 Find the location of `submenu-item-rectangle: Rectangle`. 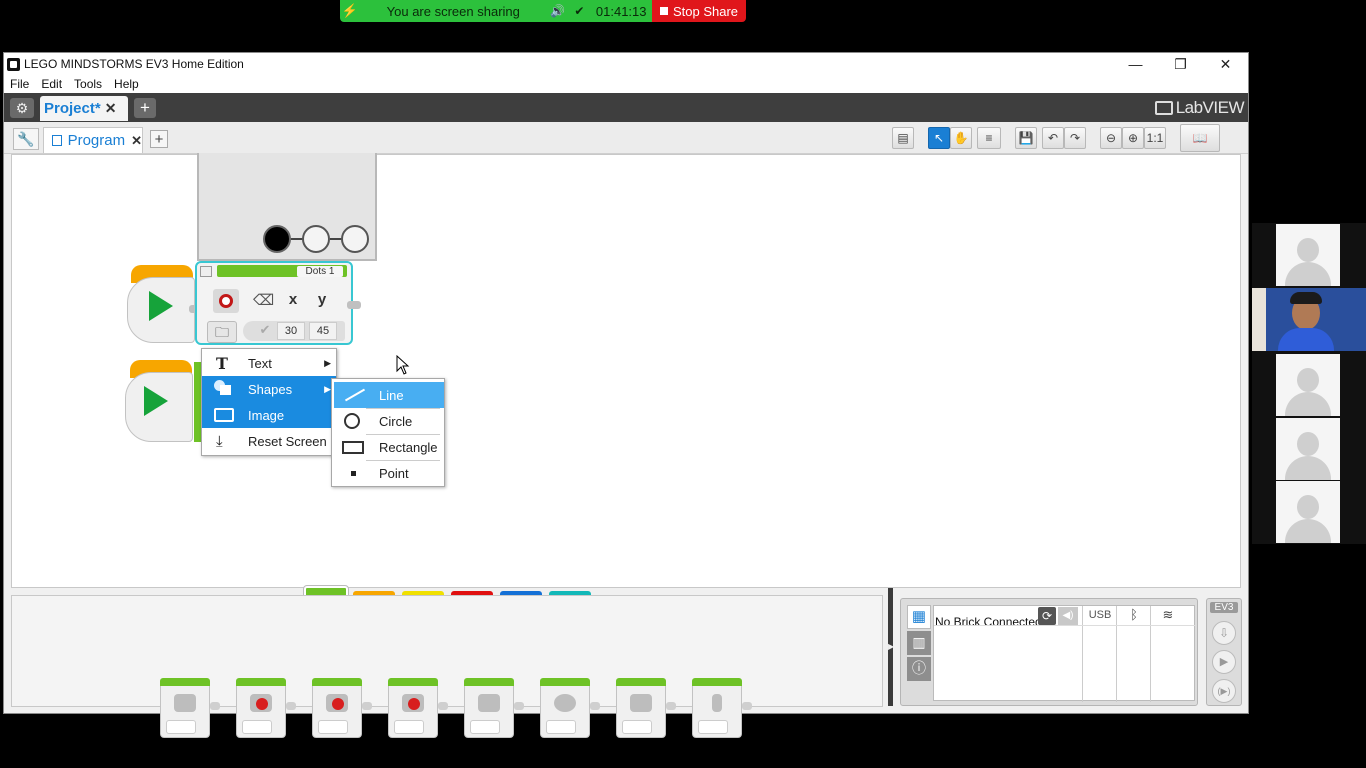

submenu-item-rectangle: Rectangle is located at coordinates (389, 447).